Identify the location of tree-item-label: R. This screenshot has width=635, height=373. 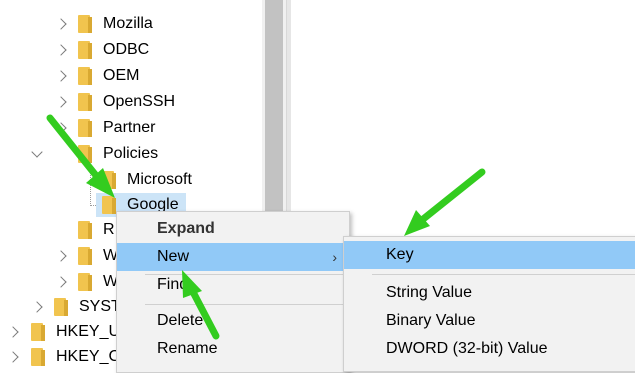
(109, 229).